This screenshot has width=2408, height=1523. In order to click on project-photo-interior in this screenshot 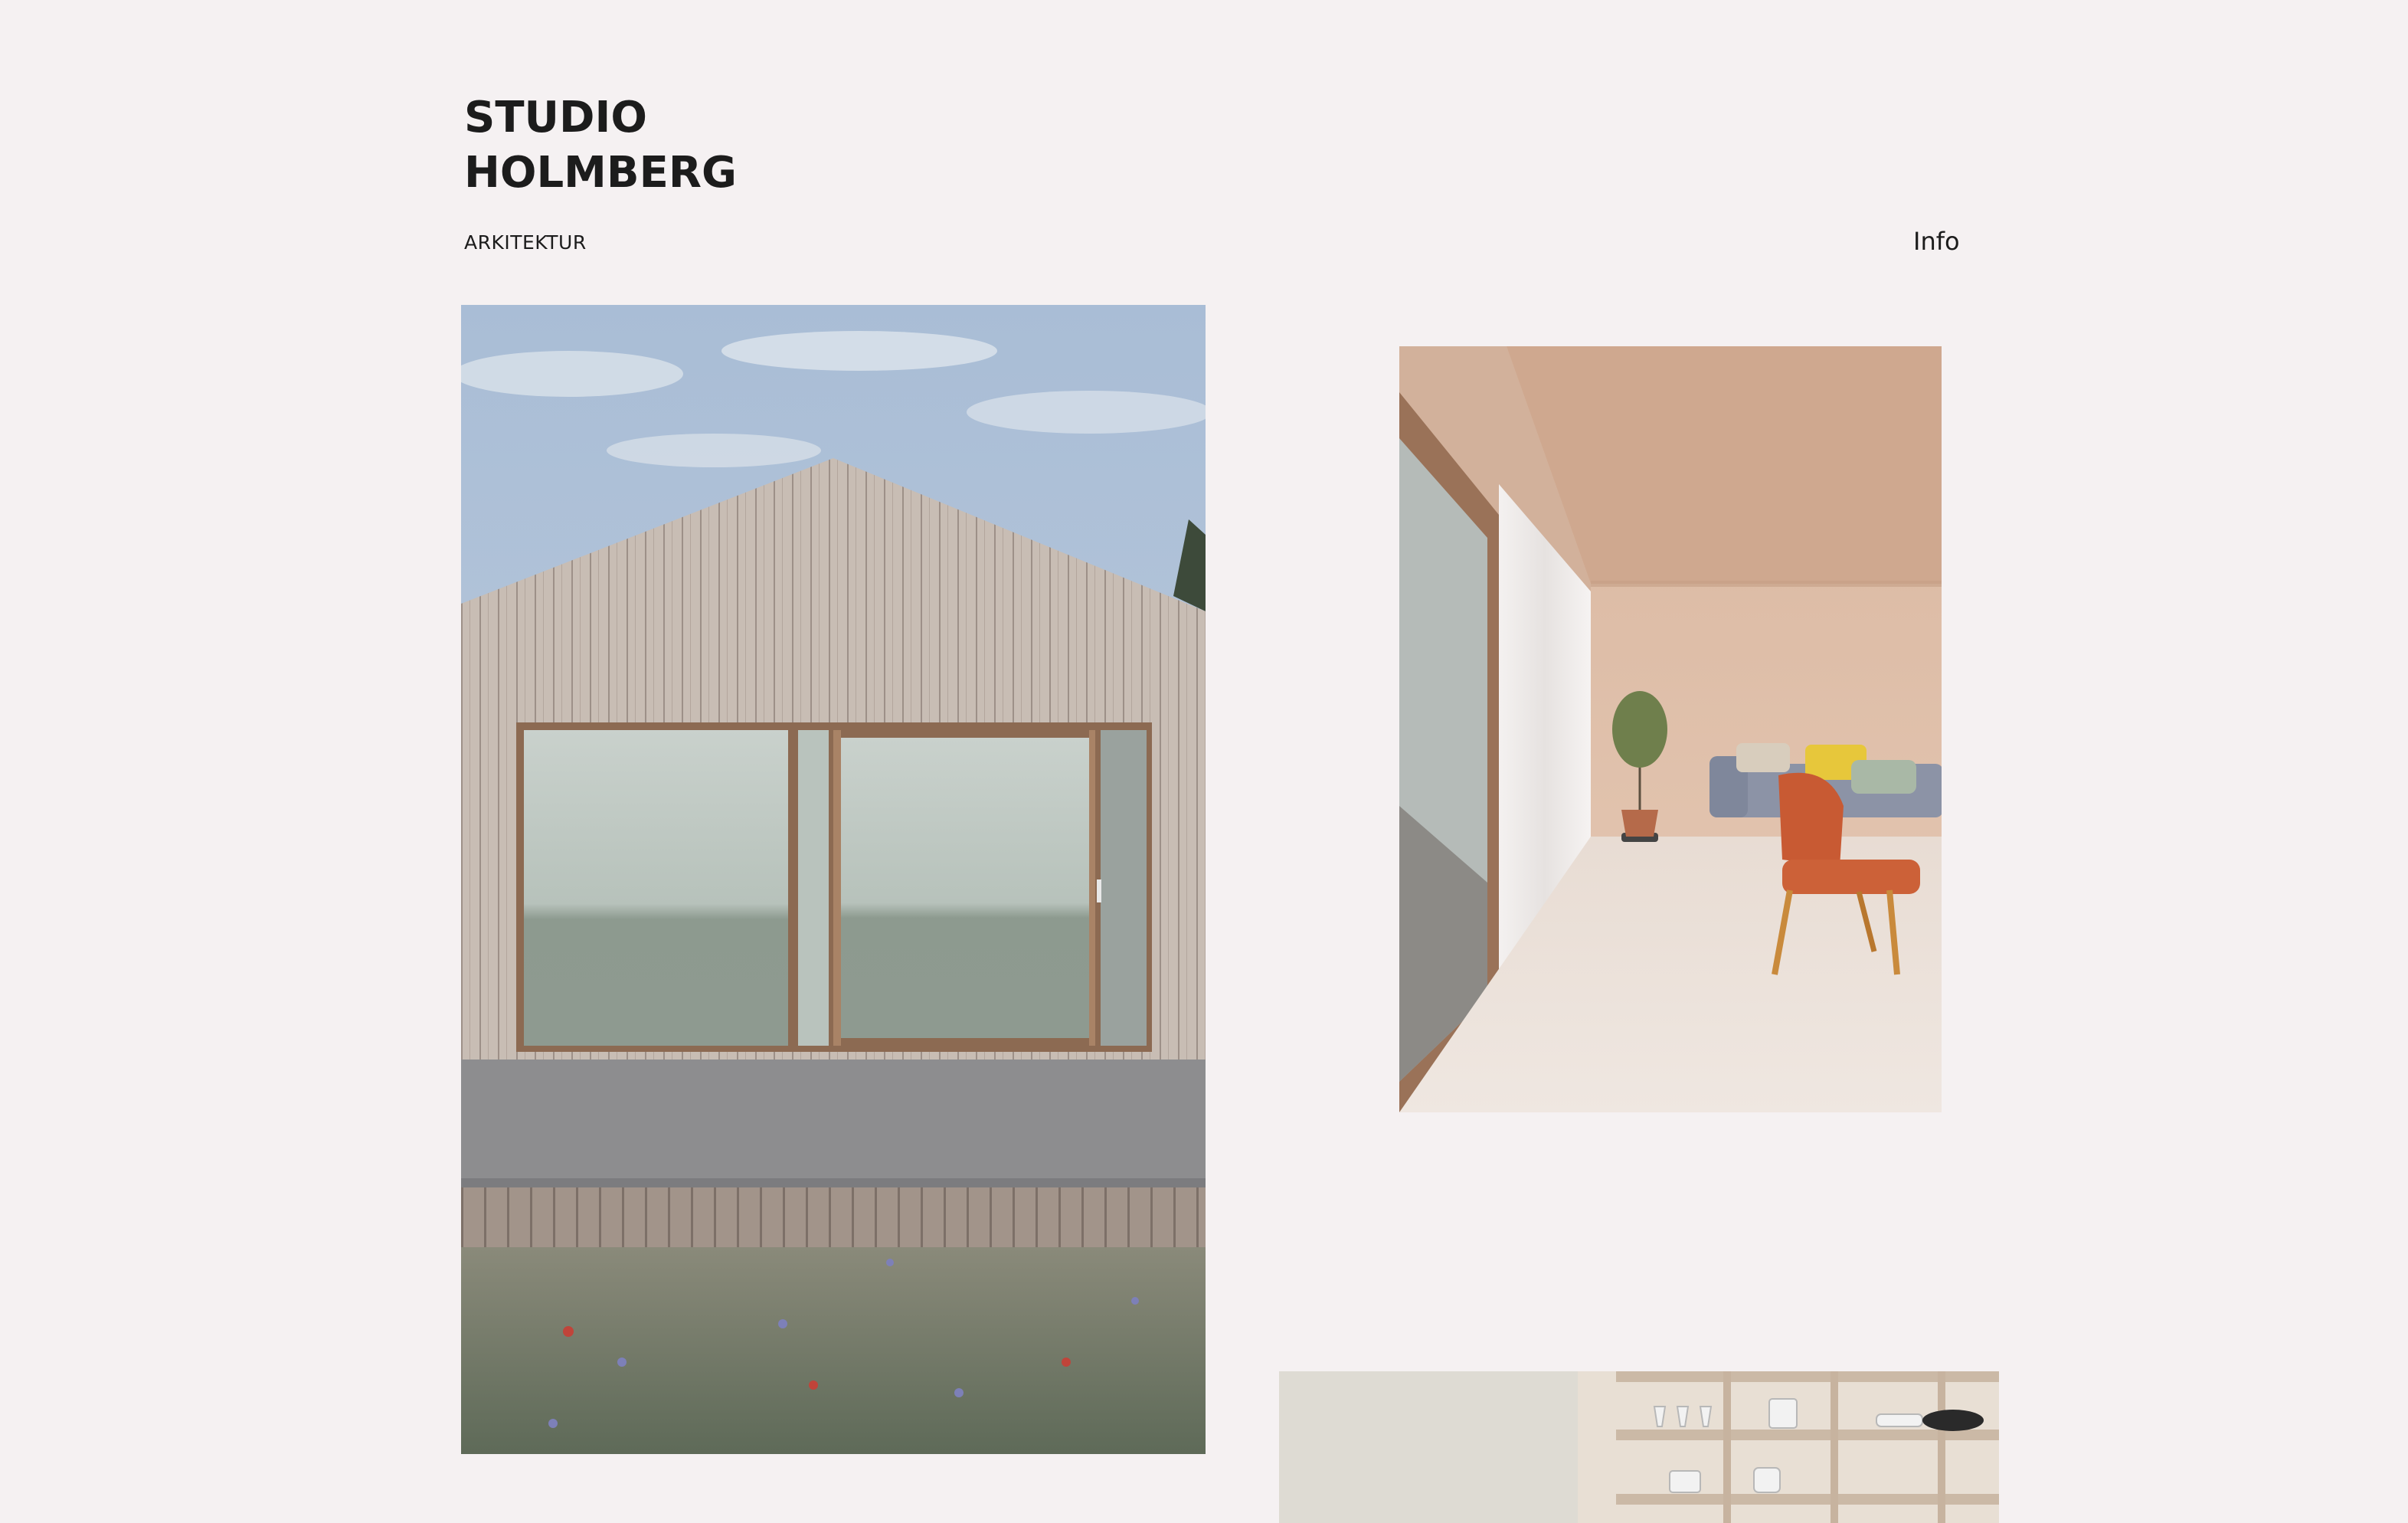, I will do `click(1670, 729)`.